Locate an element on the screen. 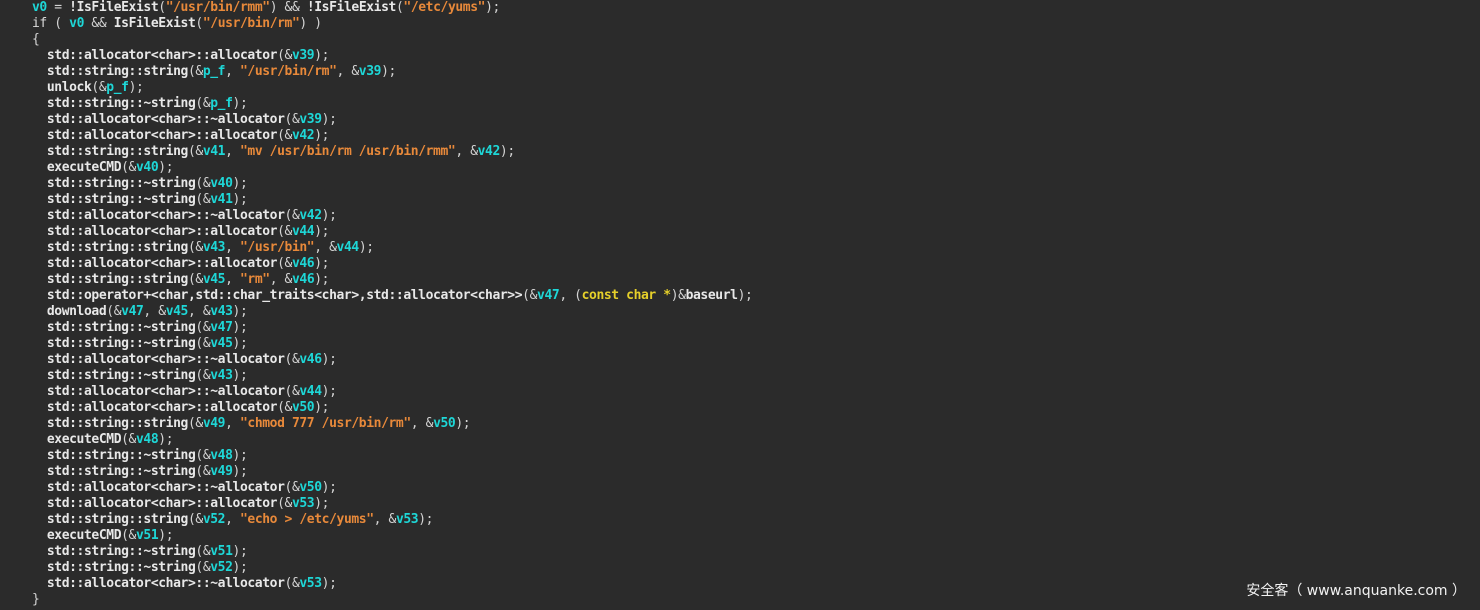  code-line: download(&v47, &v45, &v43); is located at coordinates (392, 312).